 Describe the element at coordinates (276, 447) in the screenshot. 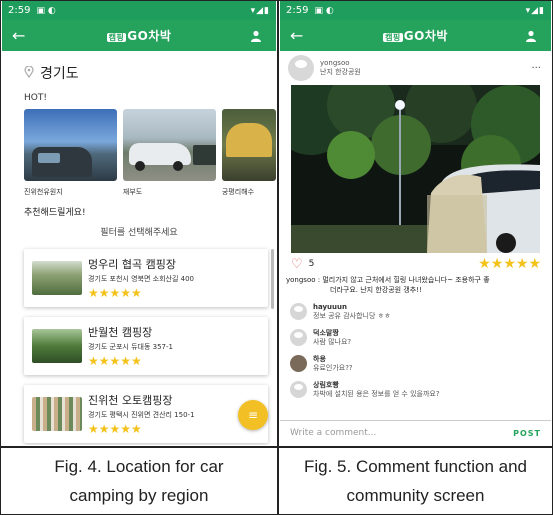

I see `figure-horizontal-divider` at that location.